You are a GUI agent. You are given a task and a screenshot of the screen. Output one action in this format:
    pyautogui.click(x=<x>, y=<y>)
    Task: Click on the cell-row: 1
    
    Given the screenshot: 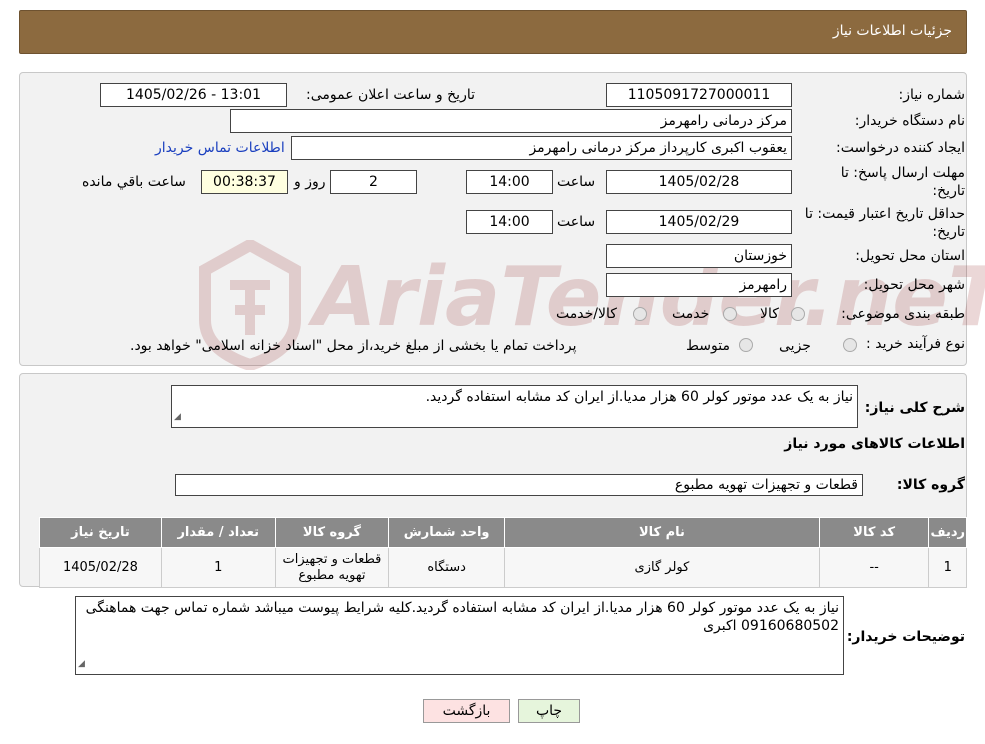 What is the action you would take?
    pyautogui.click(x=947, y=567)
    